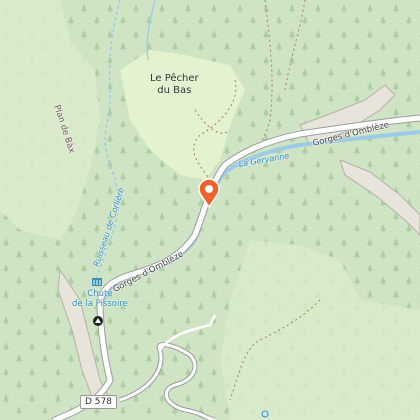 The width and height of the screenshot is (420, 420). What do you see at coordinates (265, 414) in the screenshot?
I see `water-point-icon` at bounding box center [265, 414].